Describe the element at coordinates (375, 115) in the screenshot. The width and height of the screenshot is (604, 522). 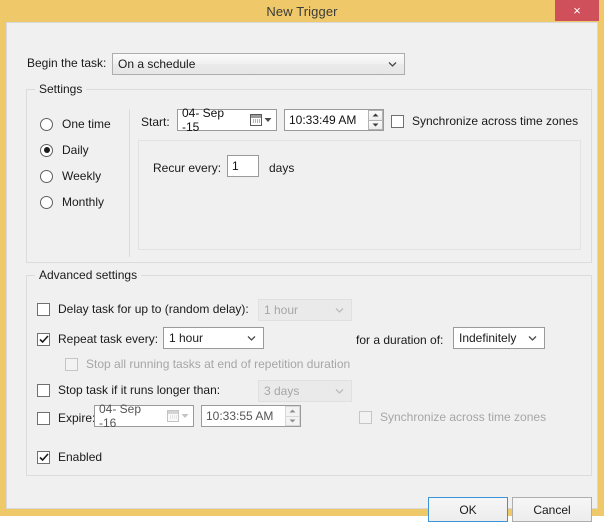
I see `start-time-spin-up` at that location.